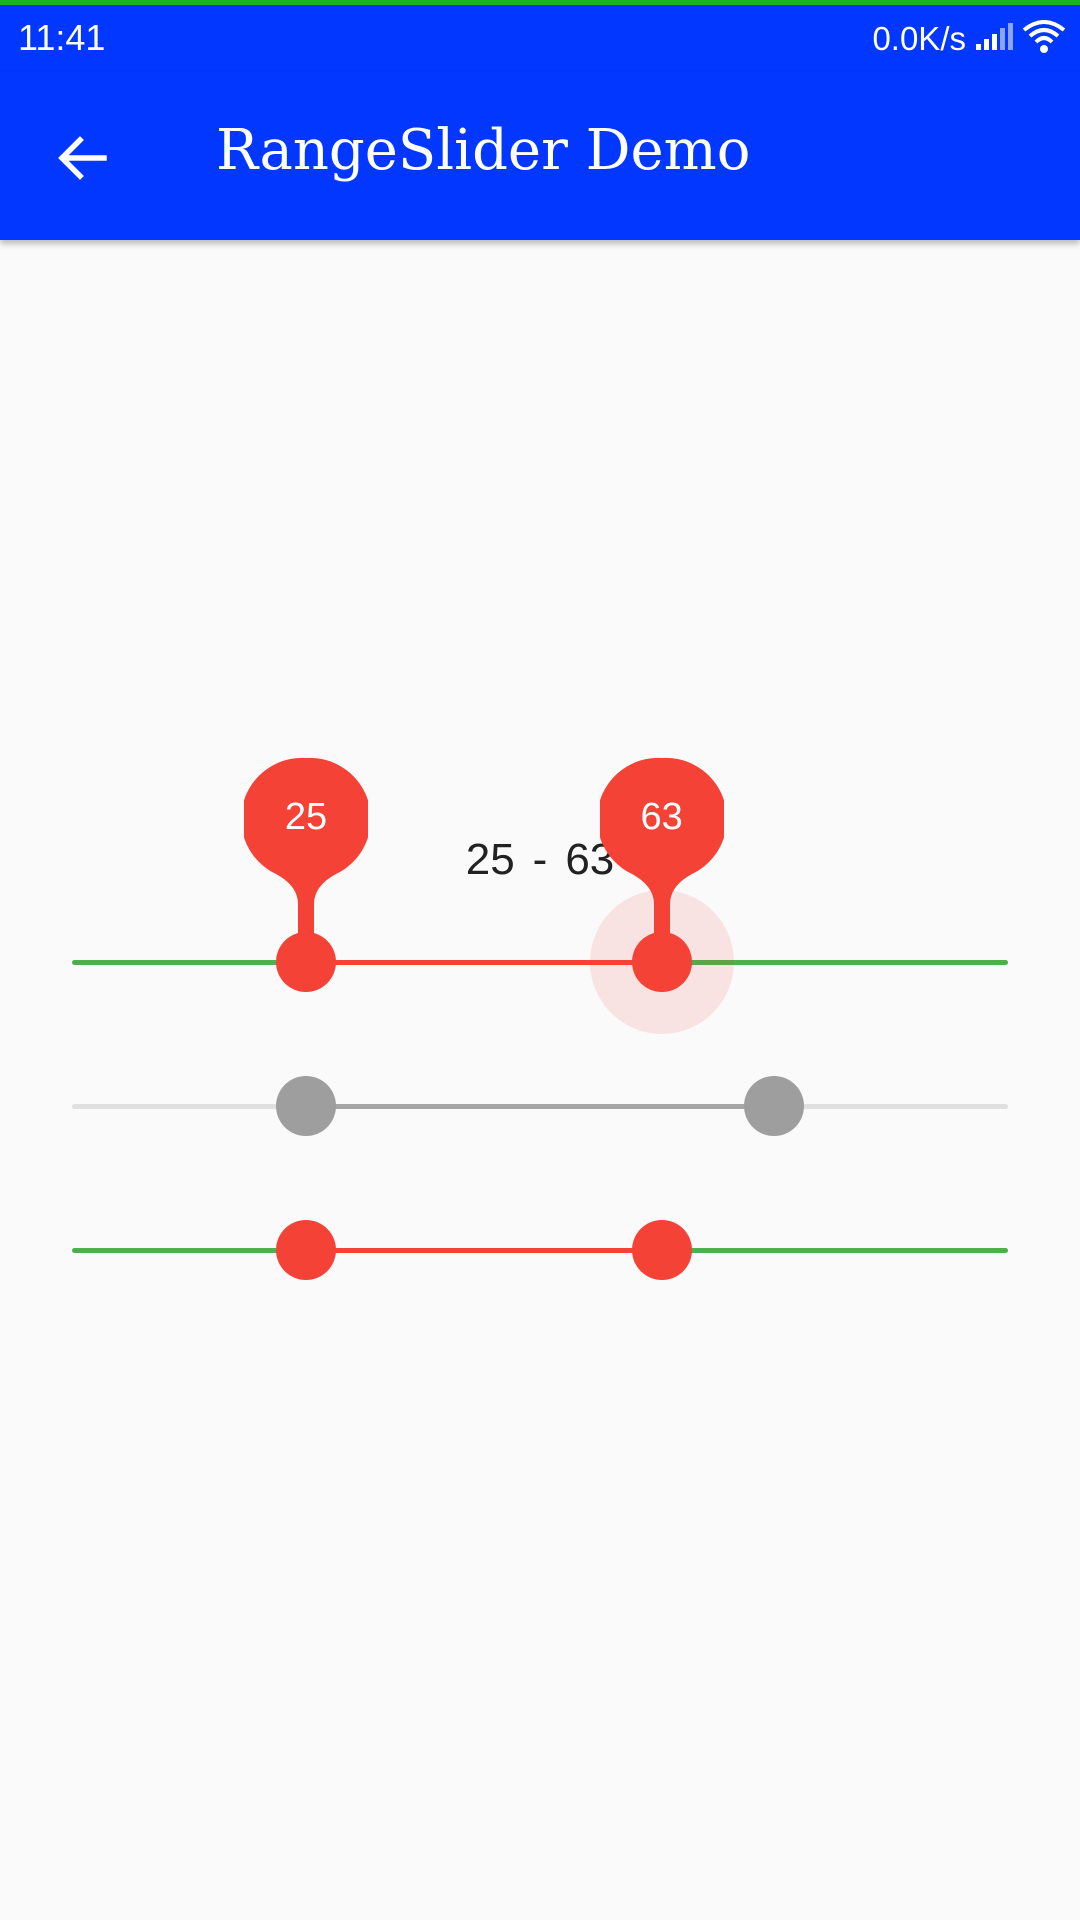  Describe the element at coordinates (919, 38) in the screenshot. I see `network-speed: 0.0K/s` at that location.